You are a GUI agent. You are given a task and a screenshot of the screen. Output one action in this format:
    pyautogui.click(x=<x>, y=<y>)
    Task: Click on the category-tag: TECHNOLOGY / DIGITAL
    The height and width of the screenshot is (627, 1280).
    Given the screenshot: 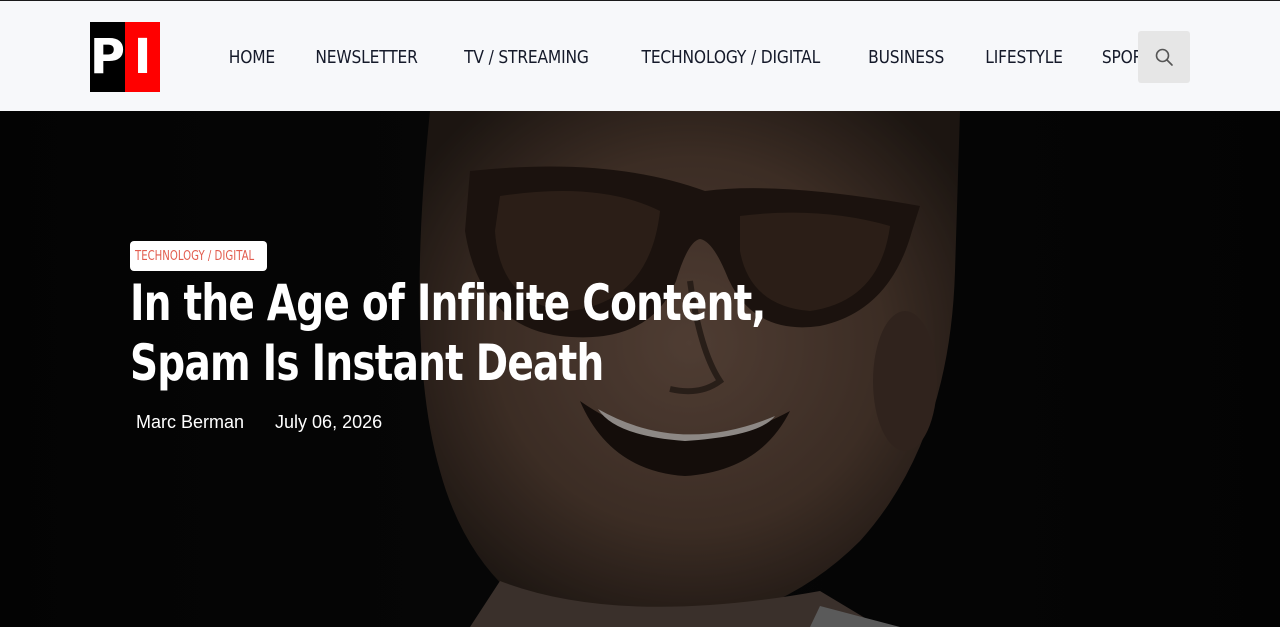 What is the action you would take?
    pyautogui.click(x=198, y=256)
    